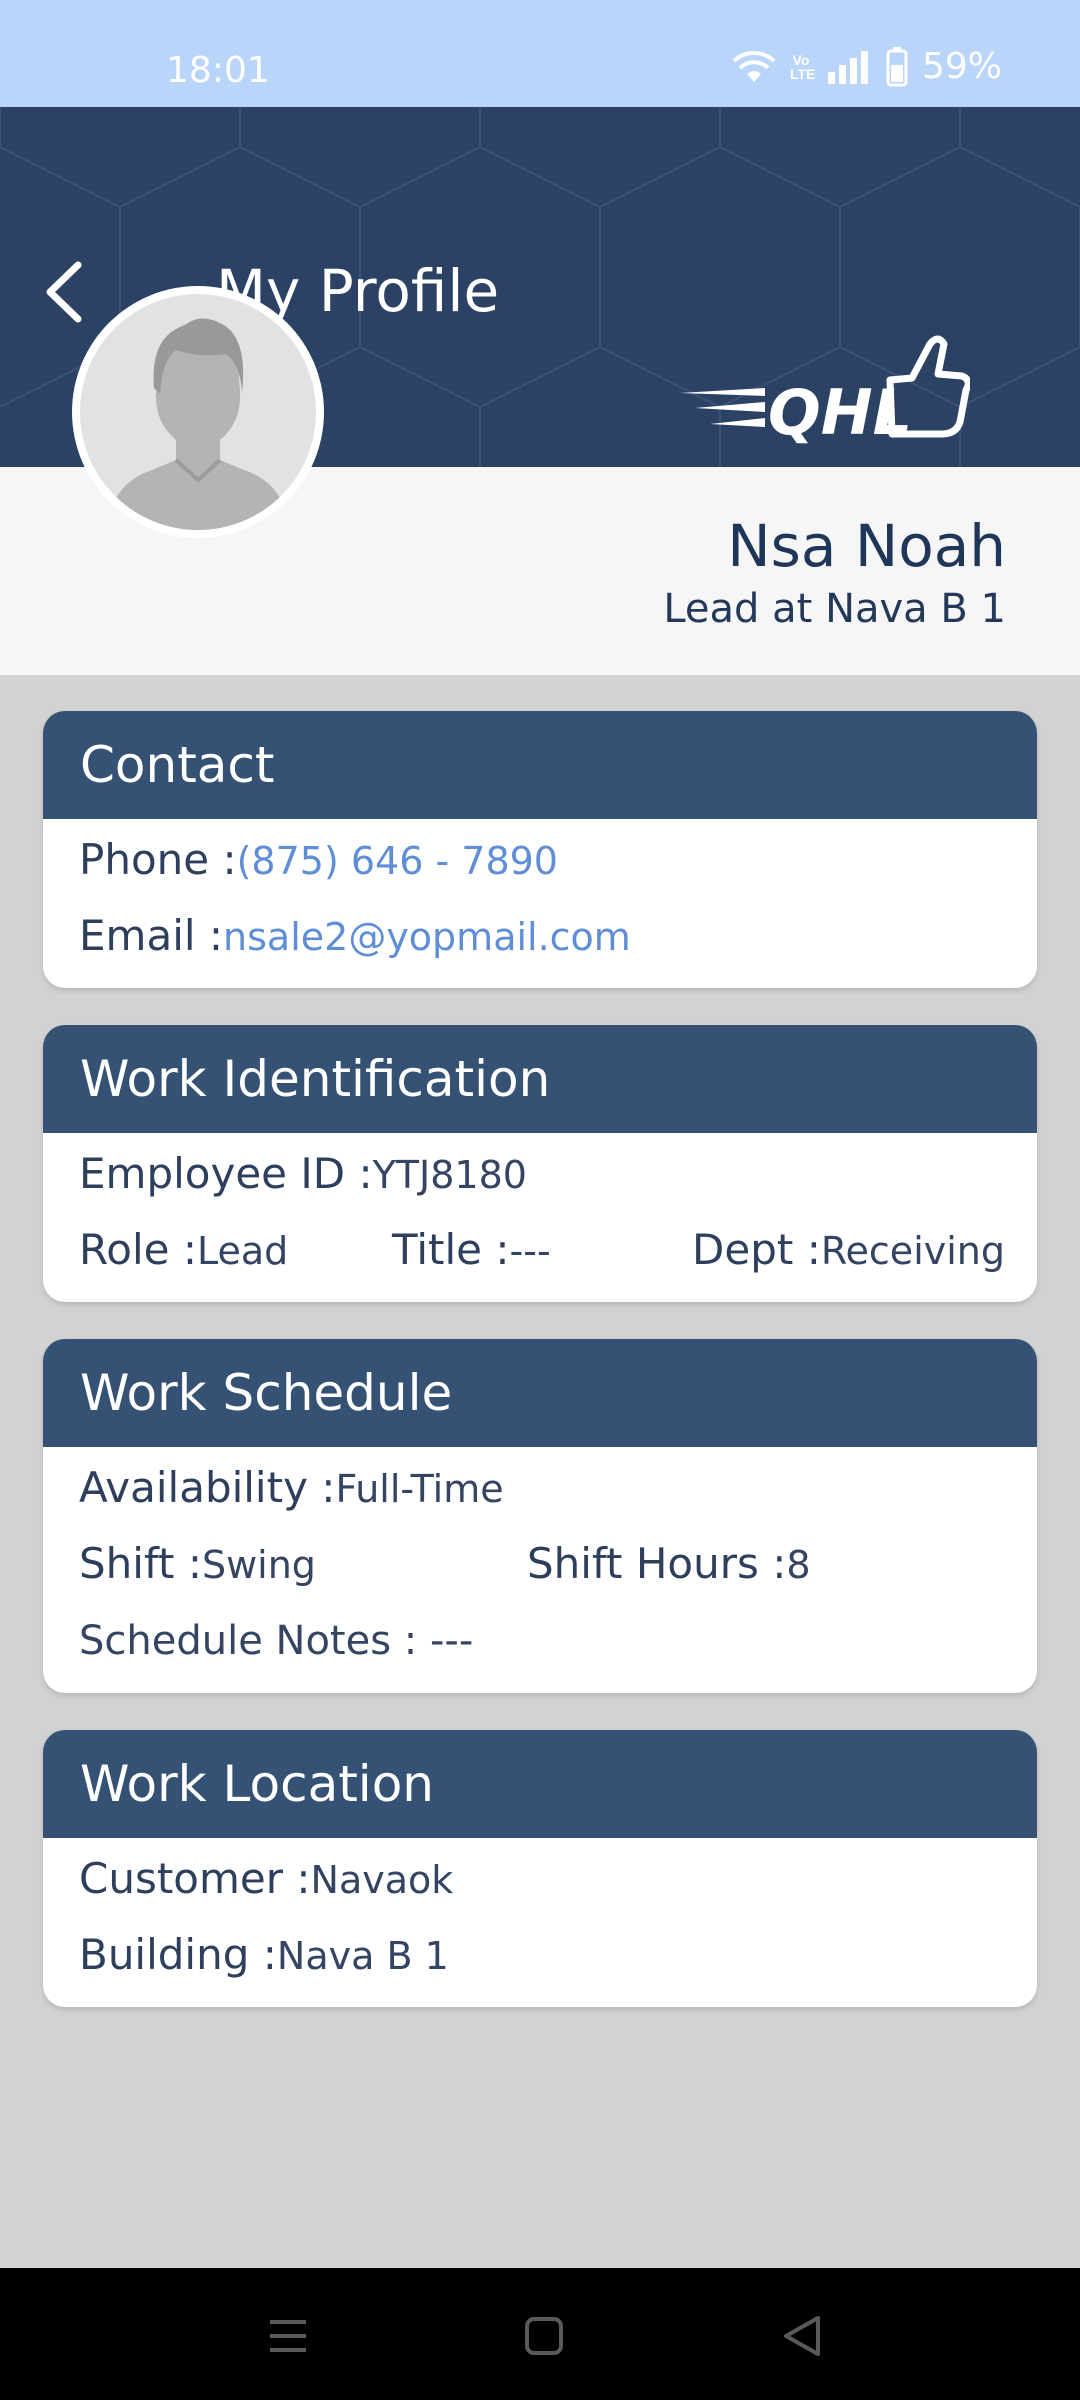 The image size is (1080, 2400). Describe the element at coordinates (198, 424) in the screenshot. I see `avatar-placeholder-icon` at that location.